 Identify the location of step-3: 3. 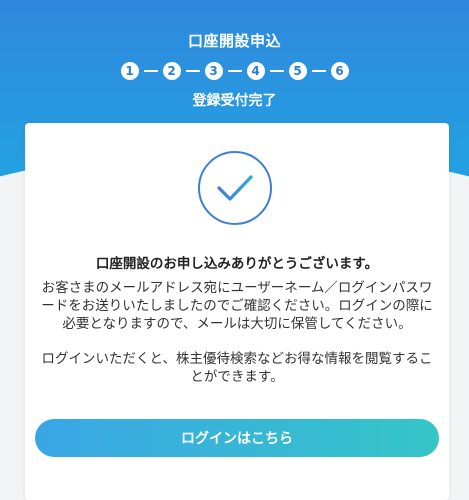
(213, 71).